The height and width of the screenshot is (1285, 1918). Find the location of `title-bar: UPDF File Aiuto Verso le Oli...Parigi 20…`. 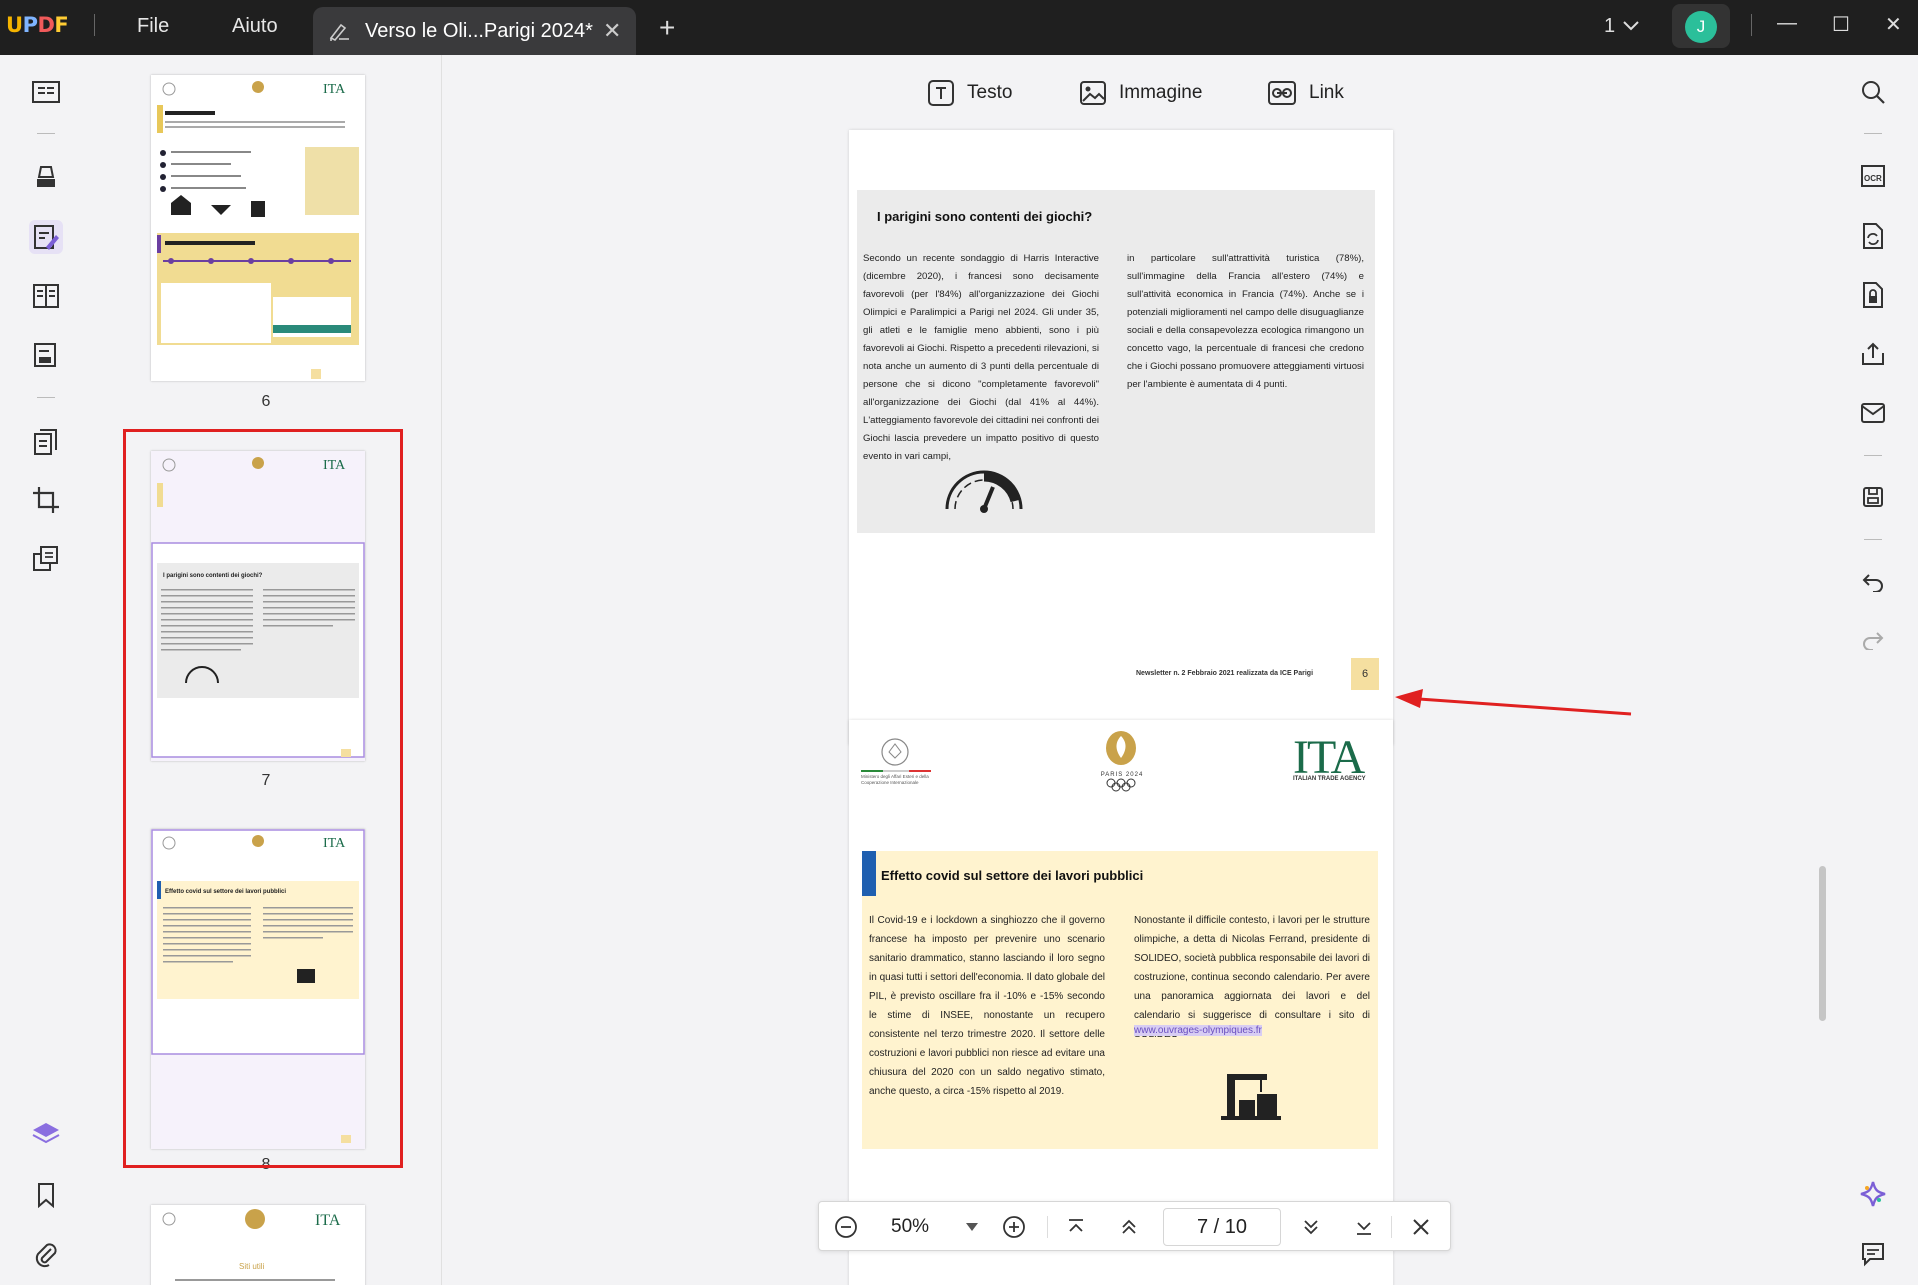

title-bar: UPDF File Aiuto Verso le Oli...Parigi 20… is located at coordinates (959, 27).